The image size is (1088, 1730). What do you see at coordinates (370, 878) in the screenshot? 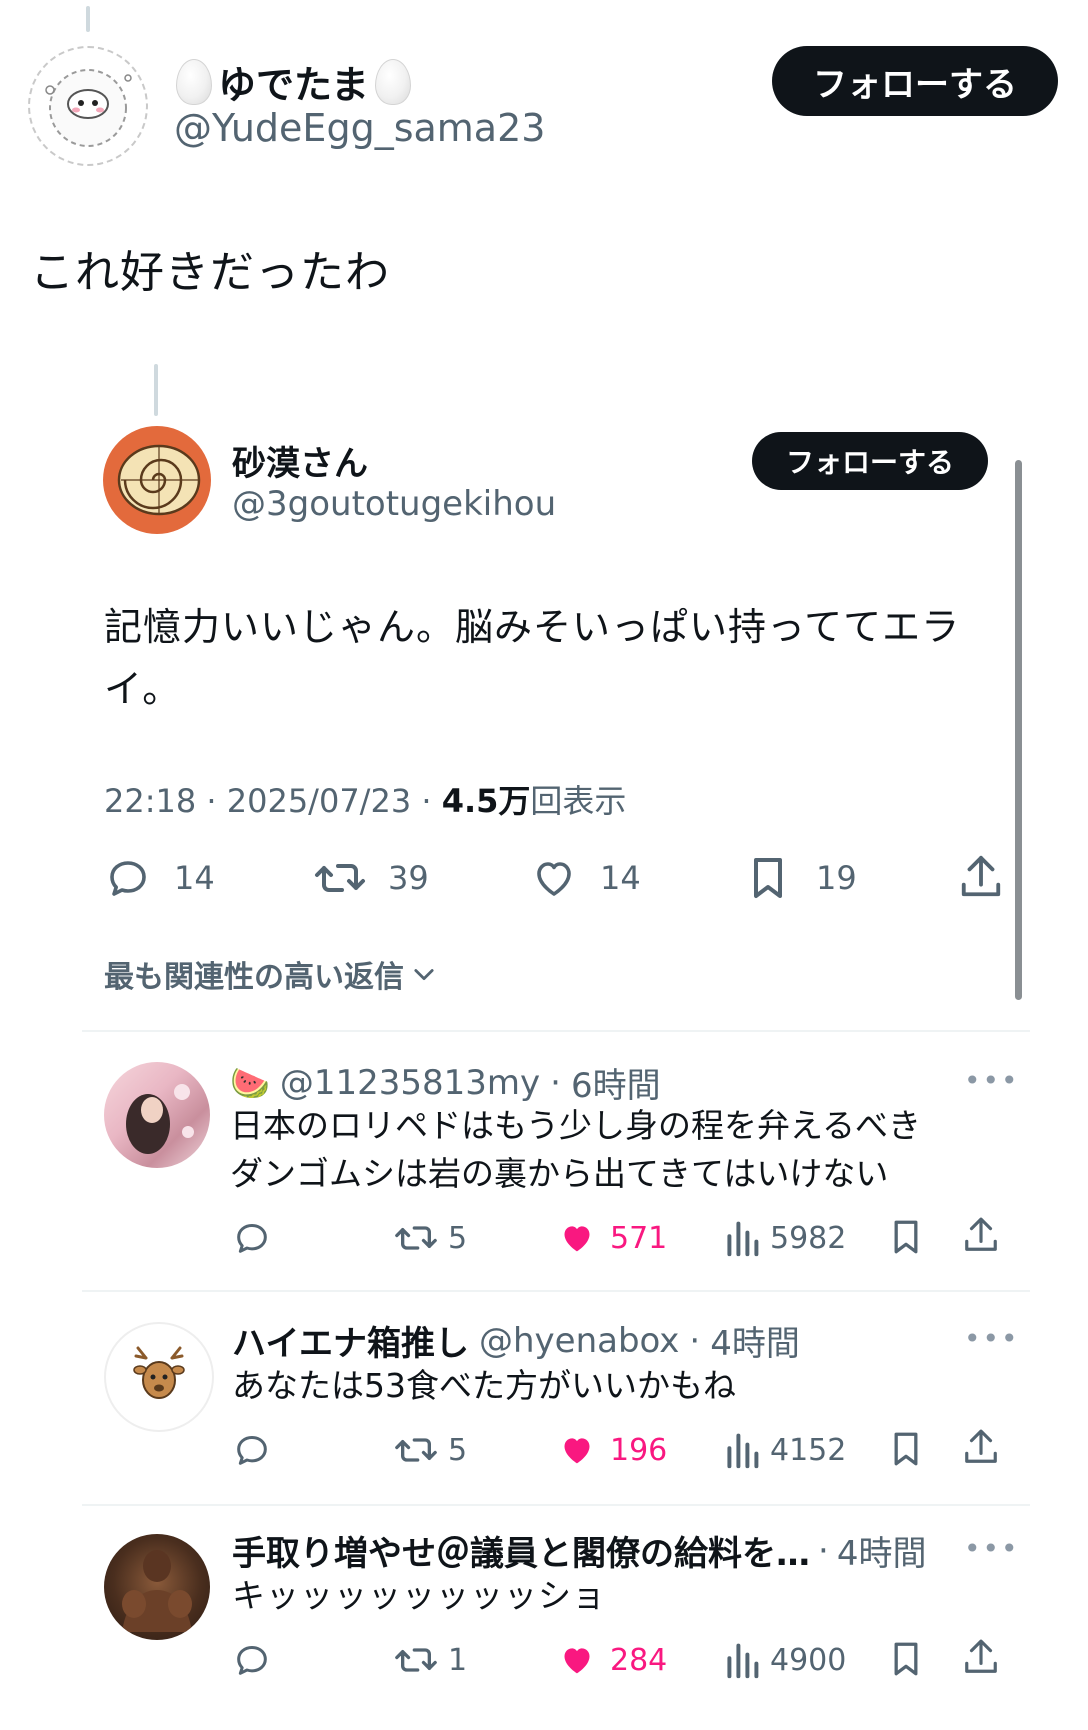
I see `repost-action: 39` at bounding box center [370, 878].